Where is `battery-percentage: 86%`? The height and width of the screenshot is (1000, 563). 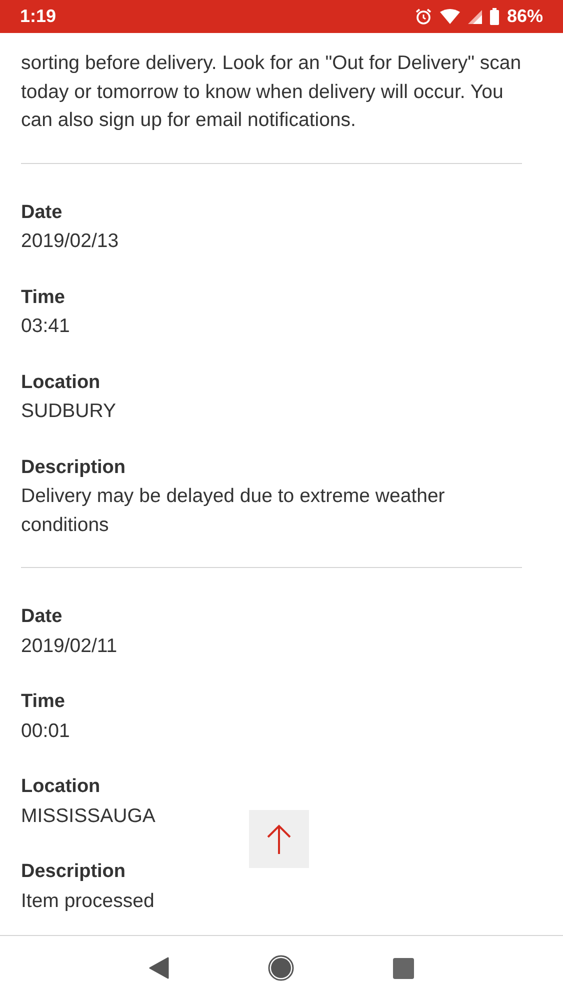 battery-percentage: 86% is located at coordinates (524, 16).